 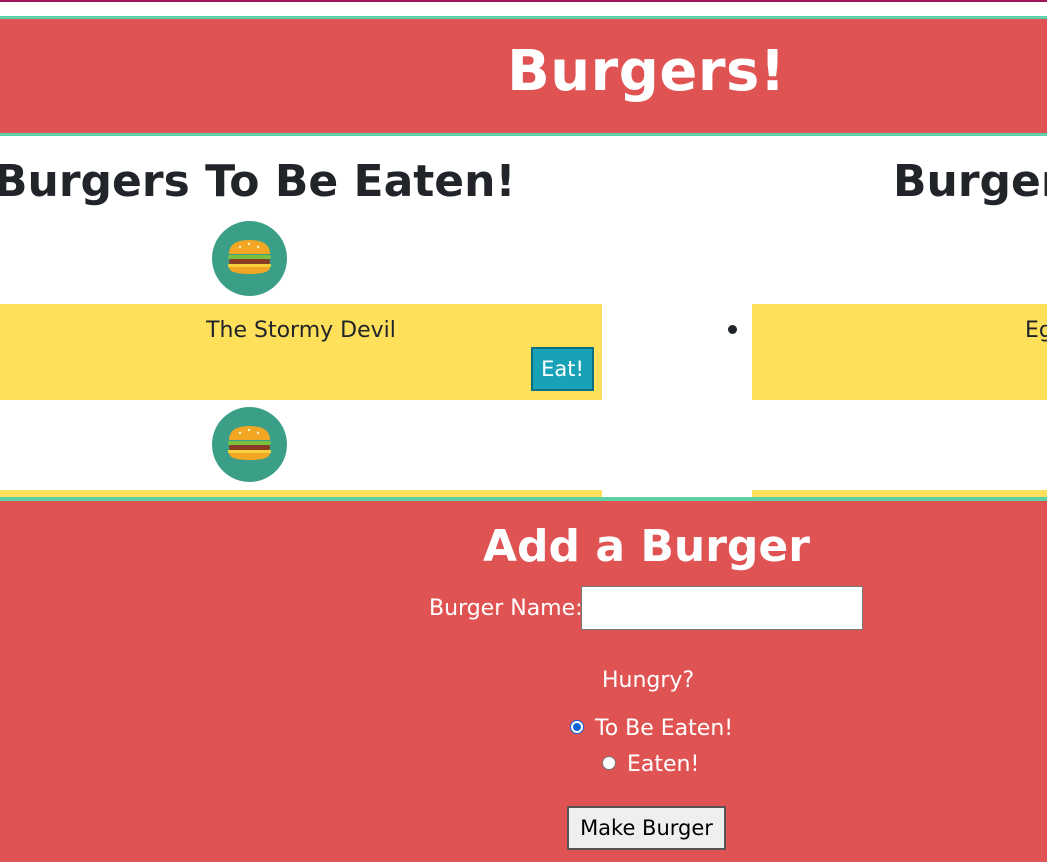 What do you see at coordinates (609, 763) in the screenshot?
I see `eaten-radio` at bounding box center [609, 763].